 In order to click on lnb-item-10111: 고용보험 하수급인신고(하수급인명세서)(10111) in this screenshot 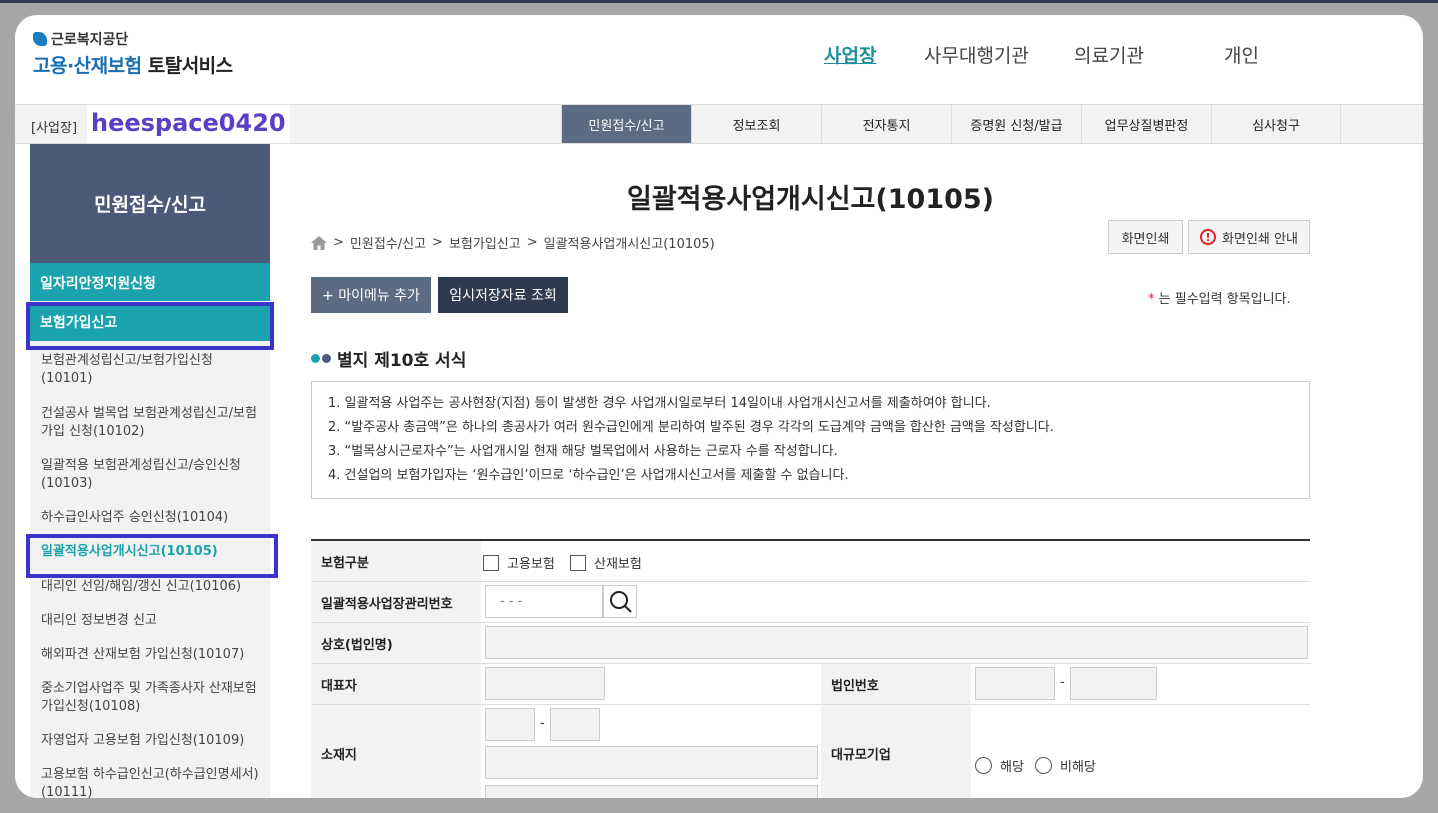, I will do `click(150, 782)`.